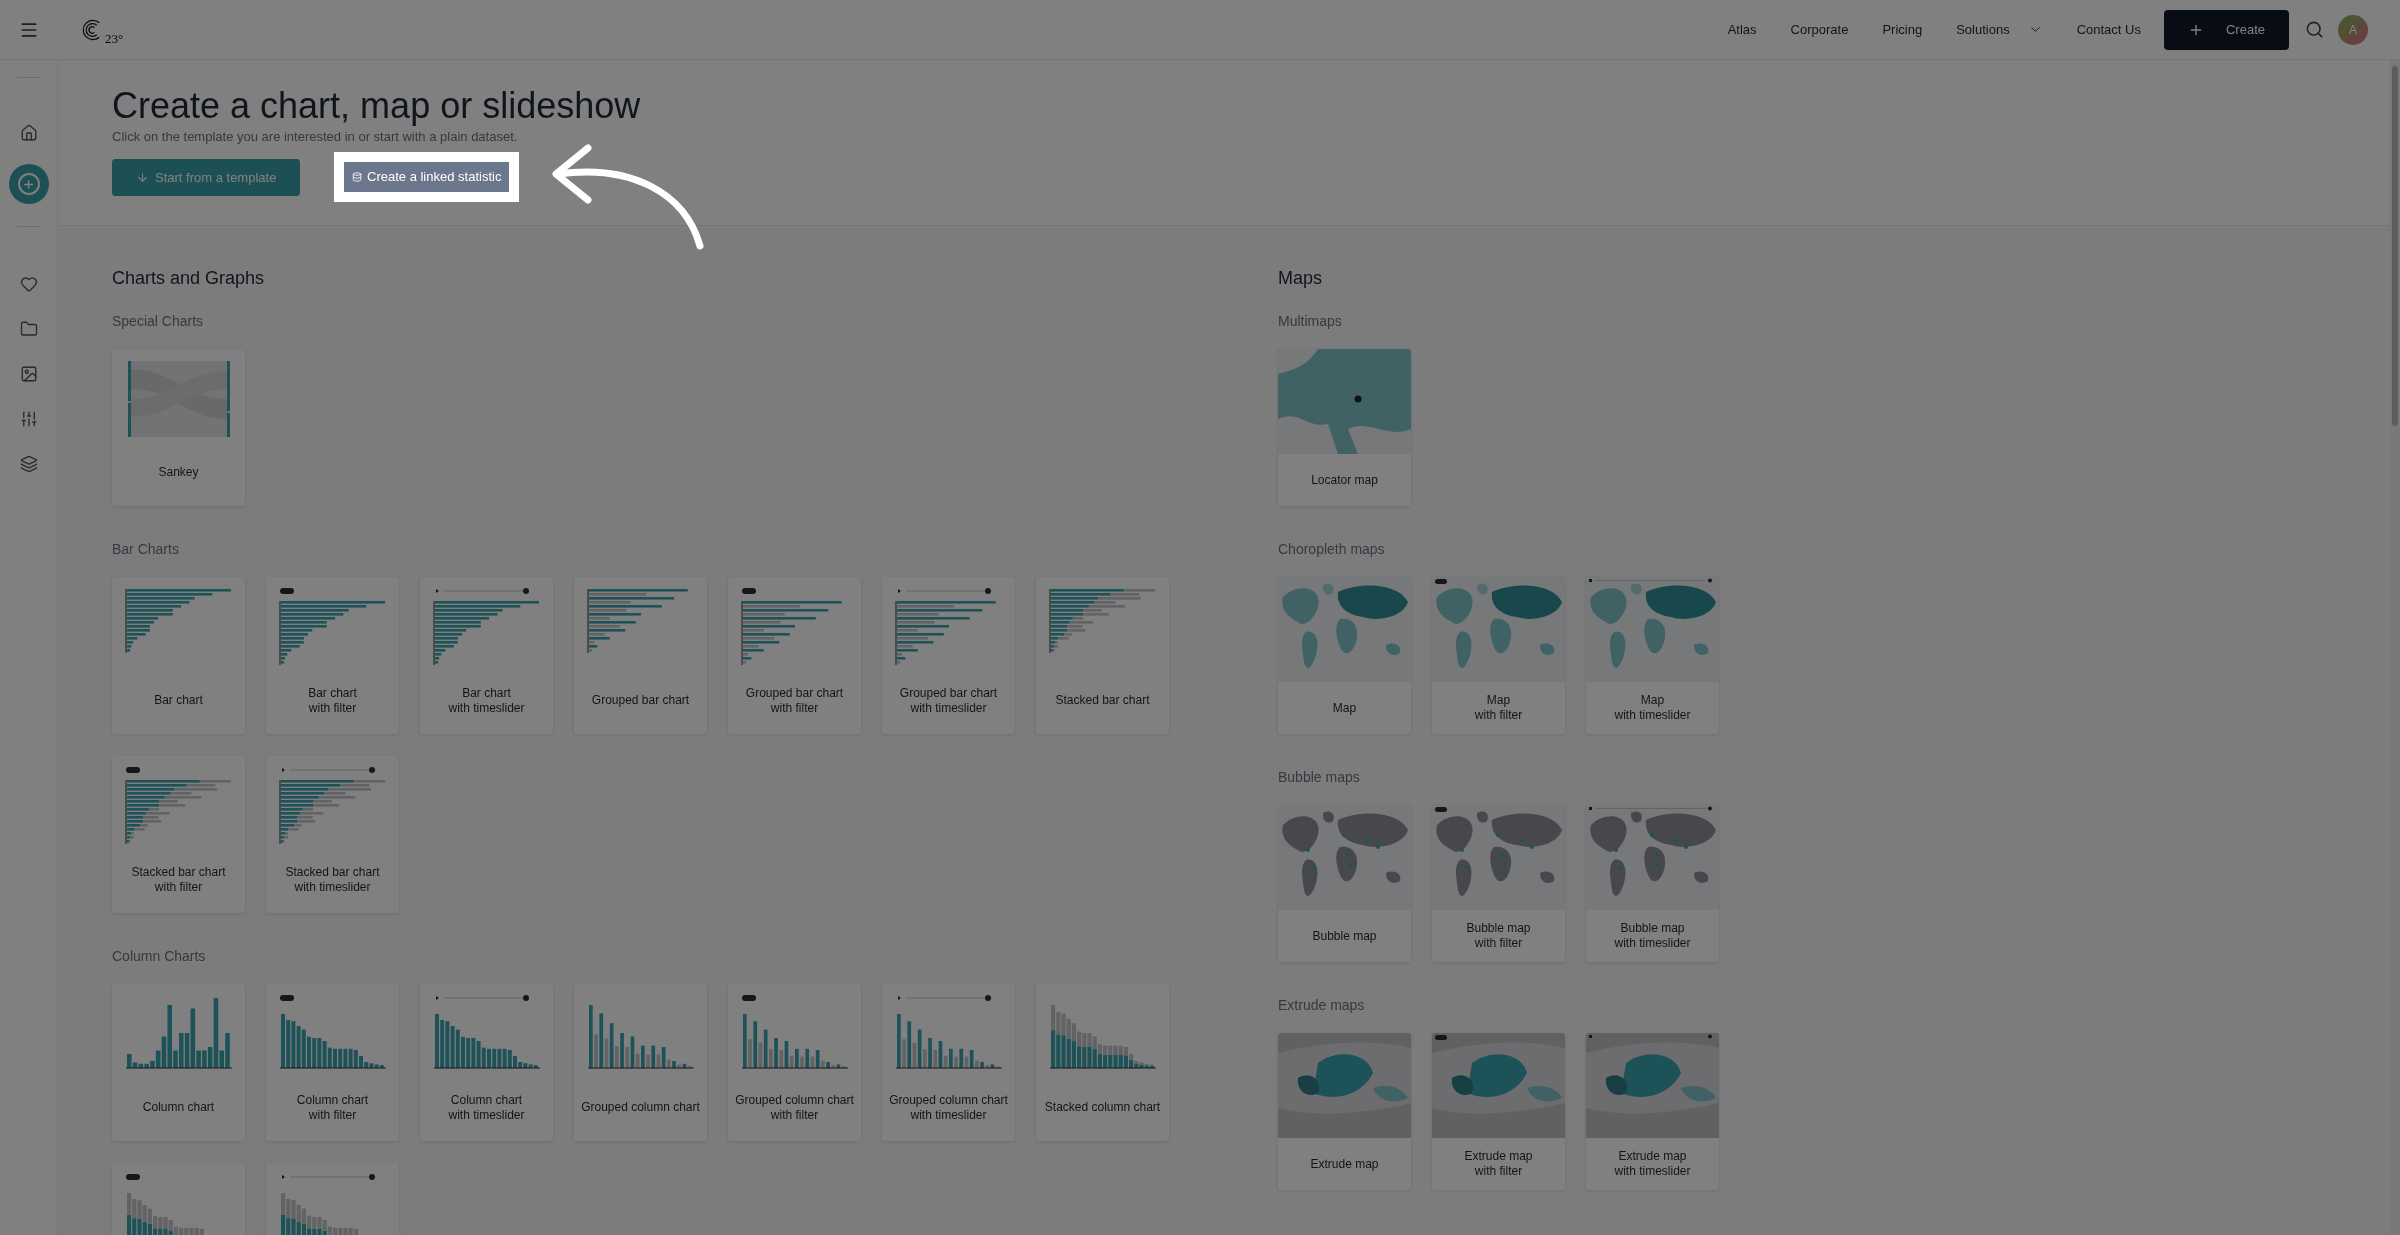 The height and width of the screenshot is (1235, 2400). I want to click on template-card: Bubble map with filter, so click(1498, 883).